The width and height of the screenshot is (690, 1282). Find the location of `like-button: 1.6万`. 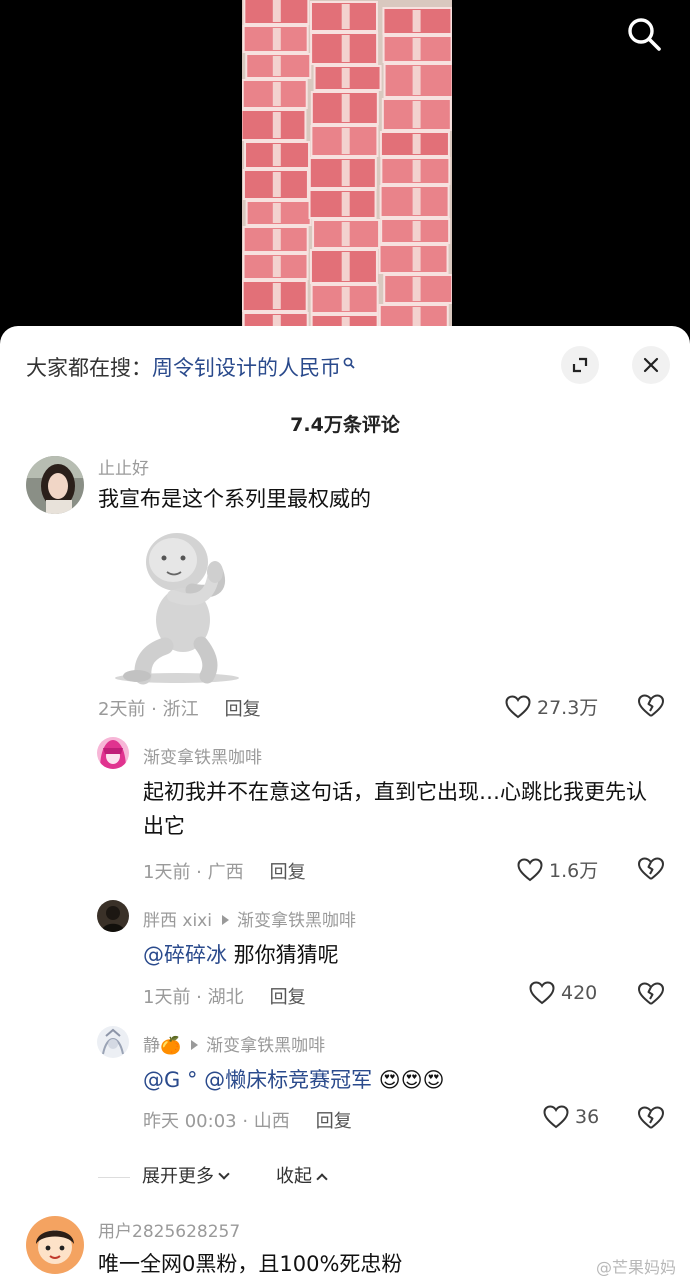

like-button: 1.6万 is located at coordinates (557, 869).